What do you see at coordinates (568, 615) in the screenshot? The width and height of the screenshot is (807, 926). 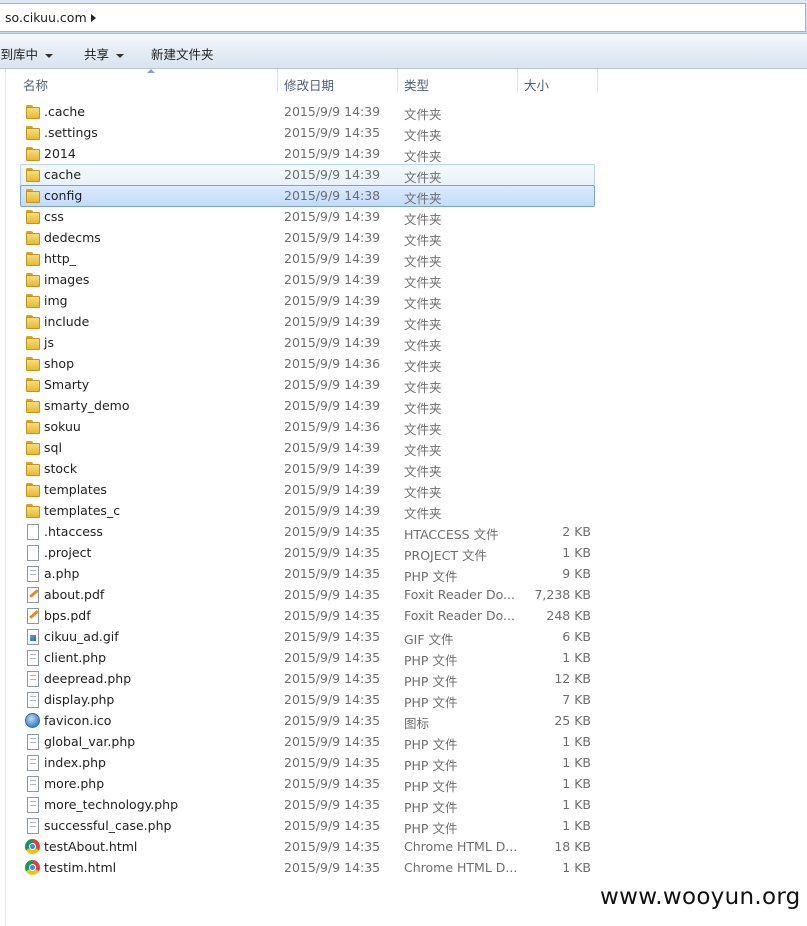 I see `file-size: 248 KB` at bounding box center [568, 615].